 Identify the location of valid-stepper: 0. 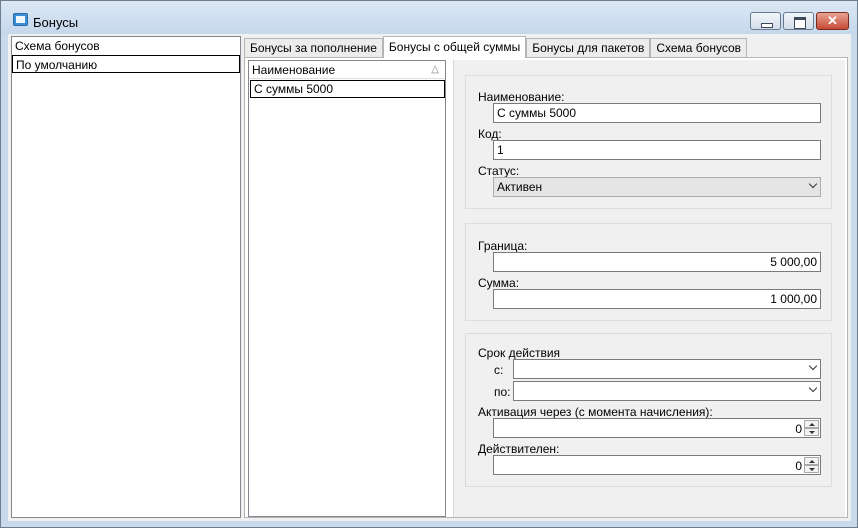
(657, 465).